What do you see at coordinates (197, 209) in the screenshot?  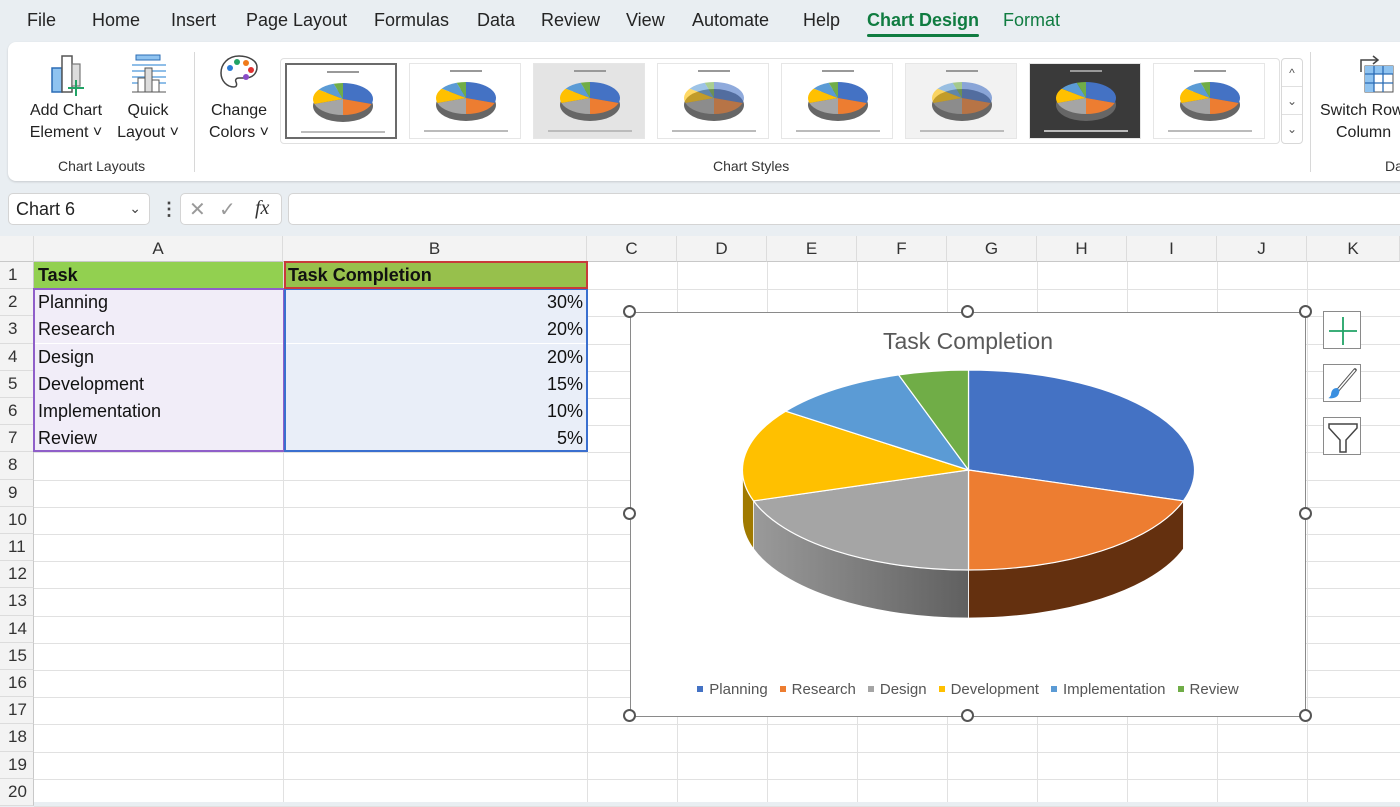 I see `cancel-icon: ✕` at bounding box center [197, 209].